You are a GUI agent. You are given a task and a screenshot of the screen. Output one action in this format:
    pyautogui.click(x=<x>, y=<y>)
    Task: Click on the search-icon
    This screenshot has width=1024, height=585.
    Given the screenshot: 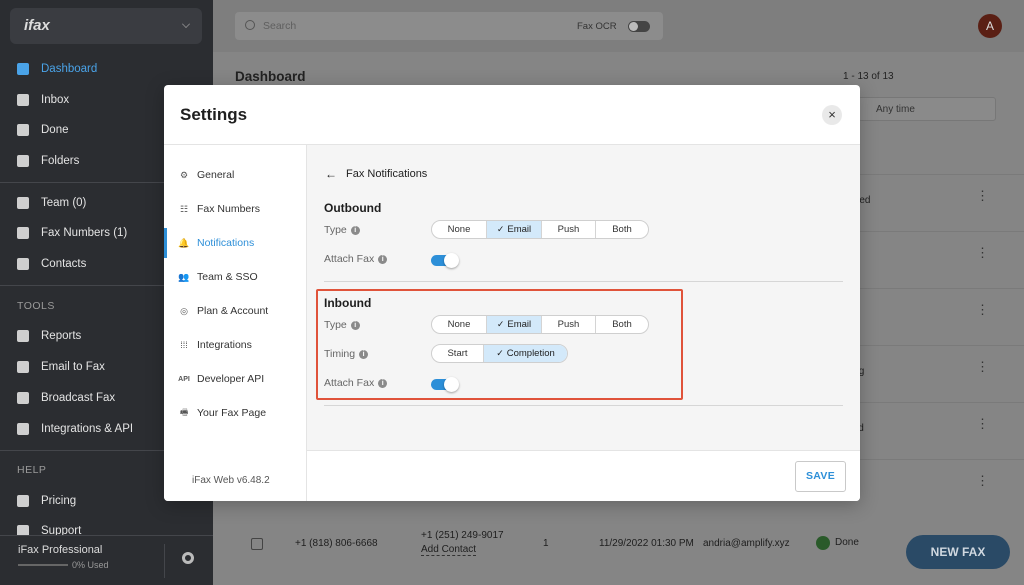 What is the action you would take?
    pyautogui.click(x=250, y=25)
    